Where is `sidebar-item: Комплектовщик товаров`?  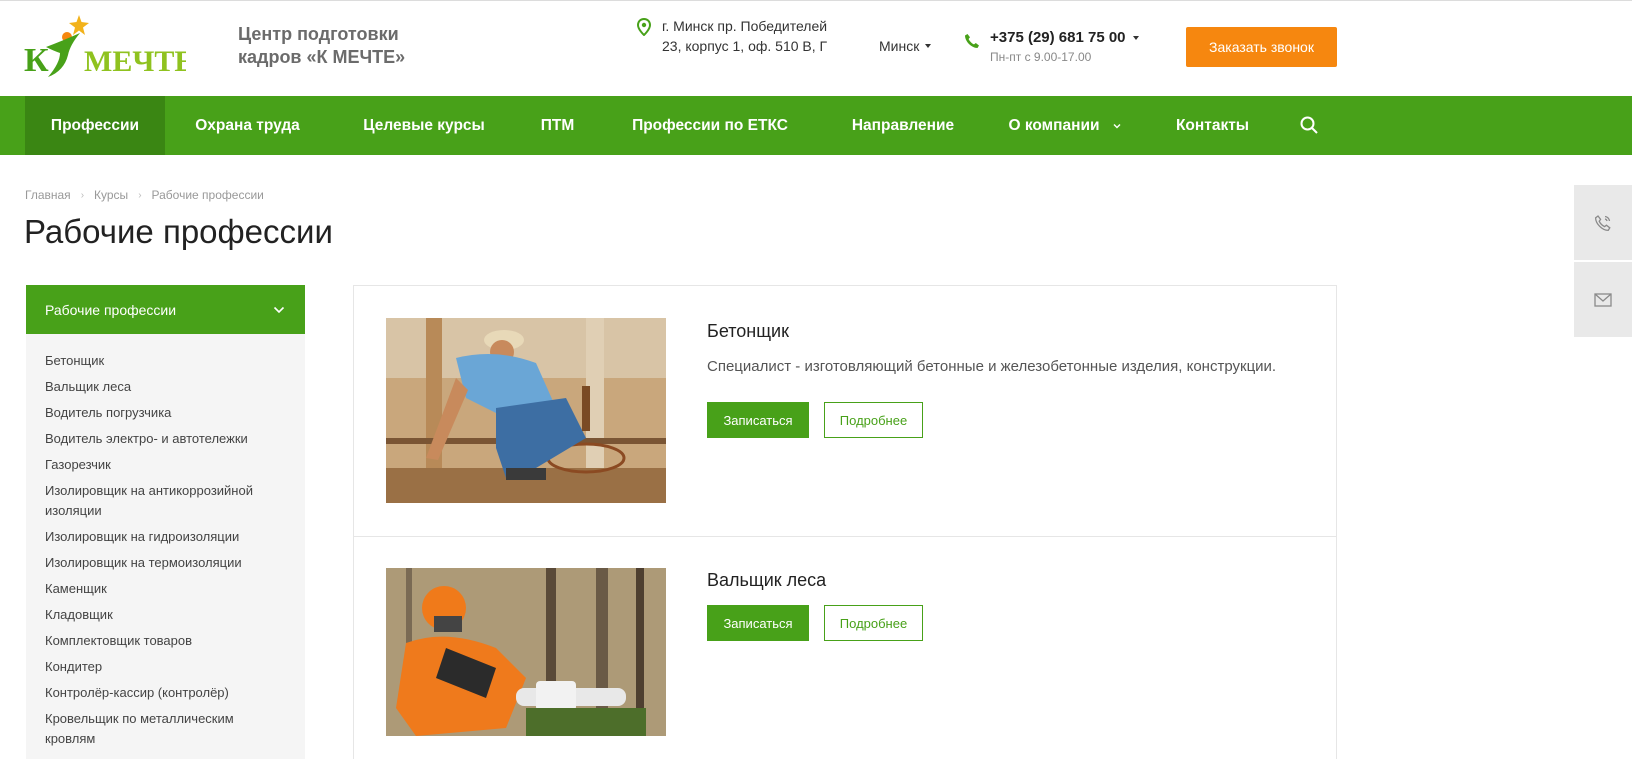
sidebar-item: Комплектовщик товаров is located at coordinates (160, 641).